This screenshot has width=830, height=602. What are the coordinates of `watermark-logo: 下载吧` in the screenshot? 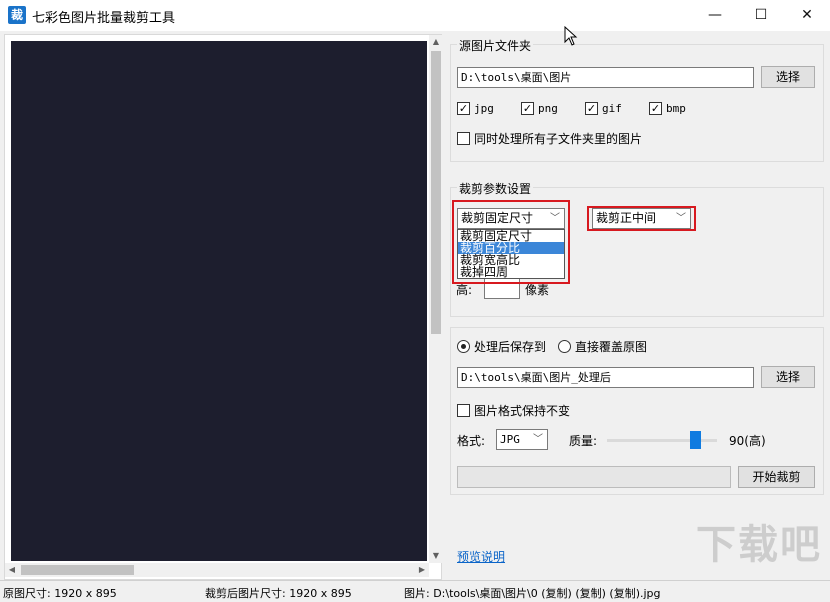 It's located at (759, 545).